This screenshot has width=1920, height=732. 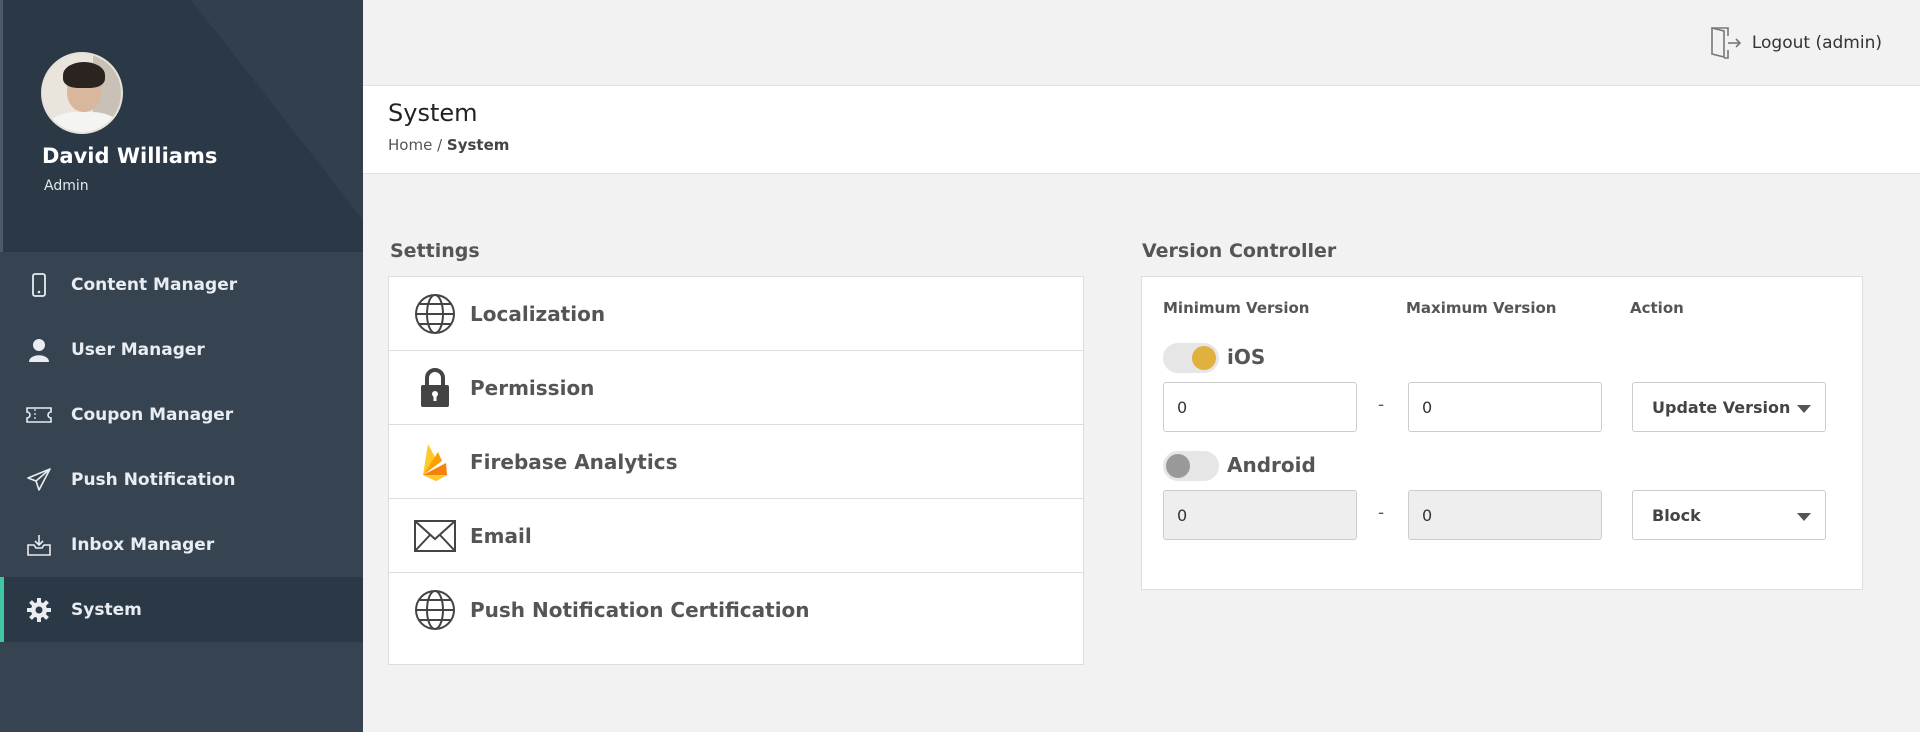 What do you see at coordinates (532, 387) in the screenshot?
I see `settings-item-label: Permission` at bounding box center [532, 387].